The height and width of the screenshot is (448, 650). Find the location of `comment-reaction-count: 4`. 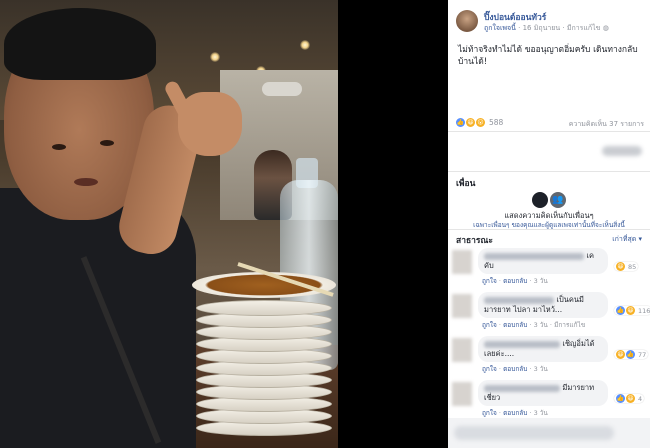

comment-reaction-count: 4 is located at coordinates (640, 398).